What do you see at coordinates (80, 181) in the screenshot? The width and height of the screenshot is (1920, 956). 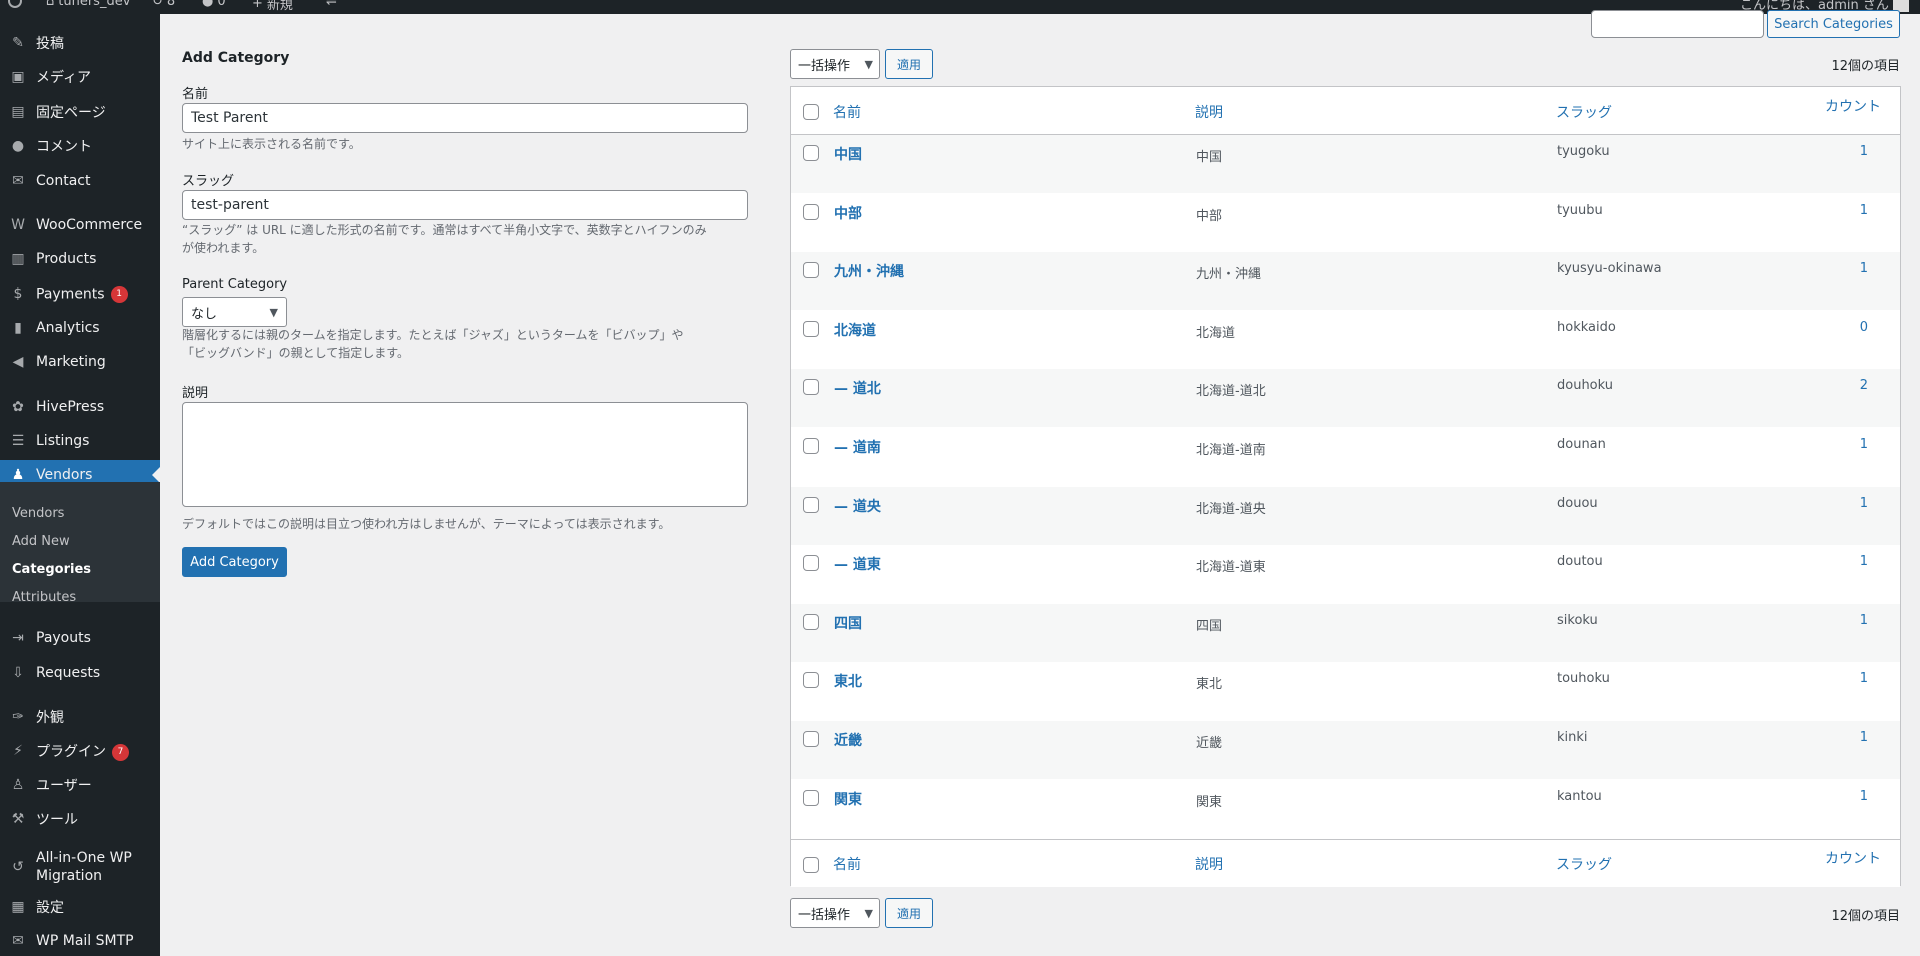 I see `sidebar-item-mail: ✉ Contact` at bounding box center [80, 181].